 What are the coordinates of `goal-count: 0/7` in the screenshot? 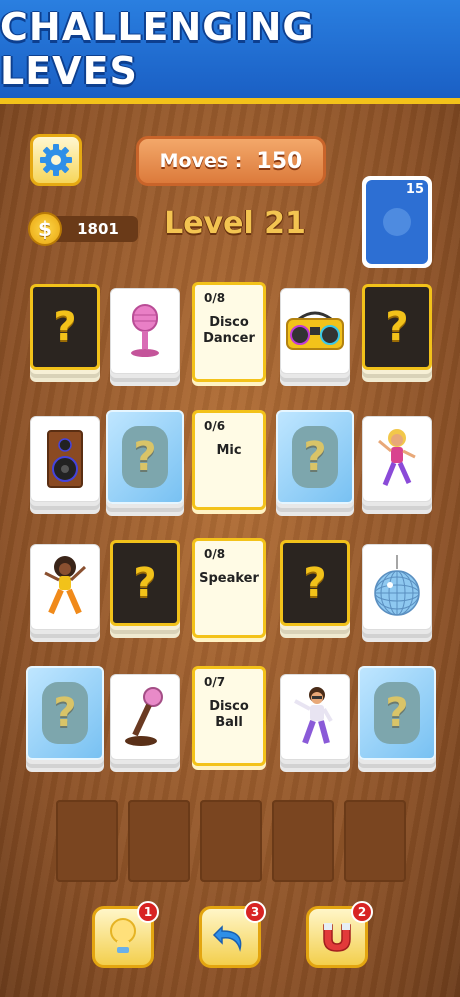 It's located at (215, 682).